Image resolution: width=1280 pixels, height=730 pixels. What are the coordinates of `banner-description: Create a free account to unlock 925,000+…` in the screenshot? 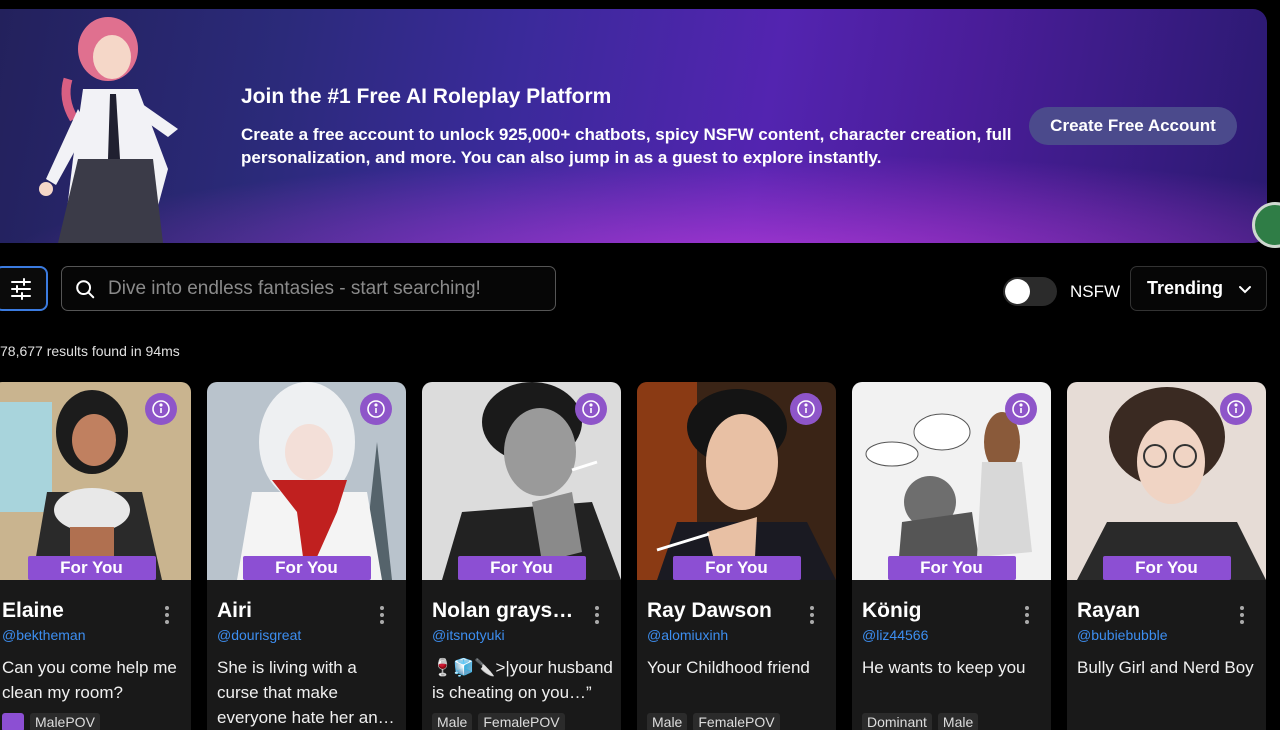 It's located at (626, 146).